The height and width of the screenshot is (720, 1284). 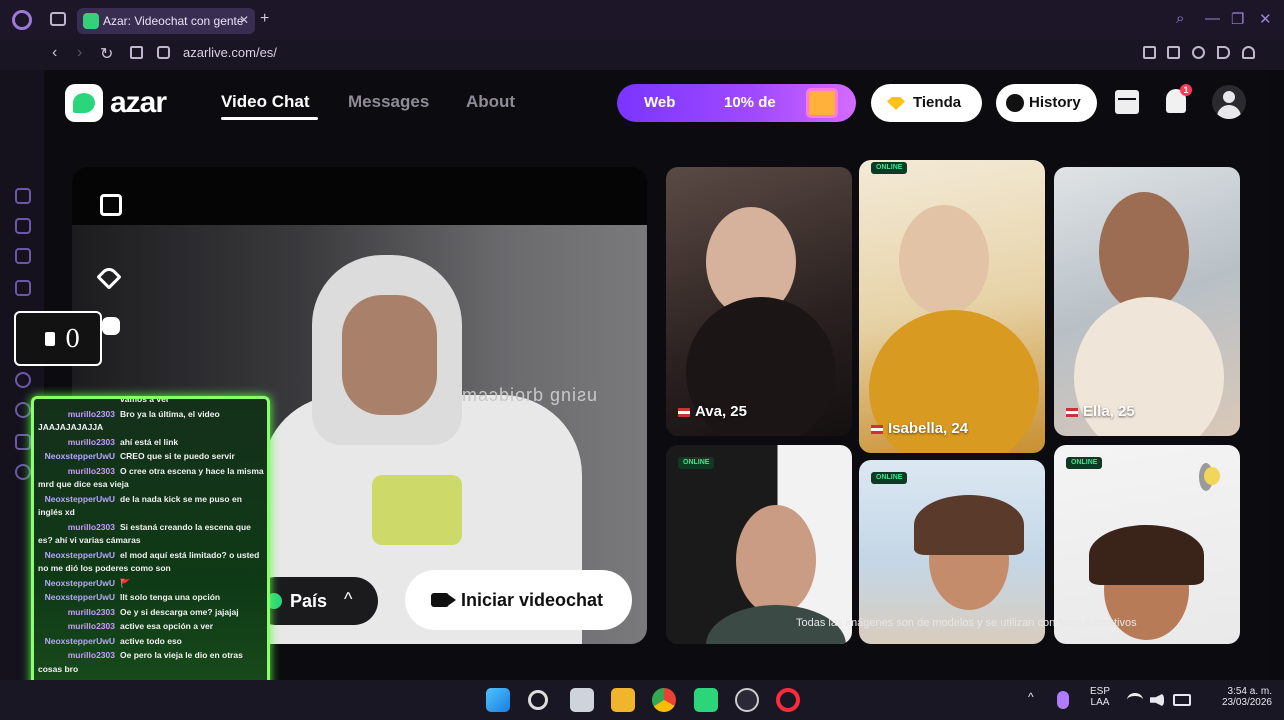 What do you see at coordinates (759, 544) in the screenshot?
I see `profile-card-4: ONLINE` at bounding box center [759, 544].